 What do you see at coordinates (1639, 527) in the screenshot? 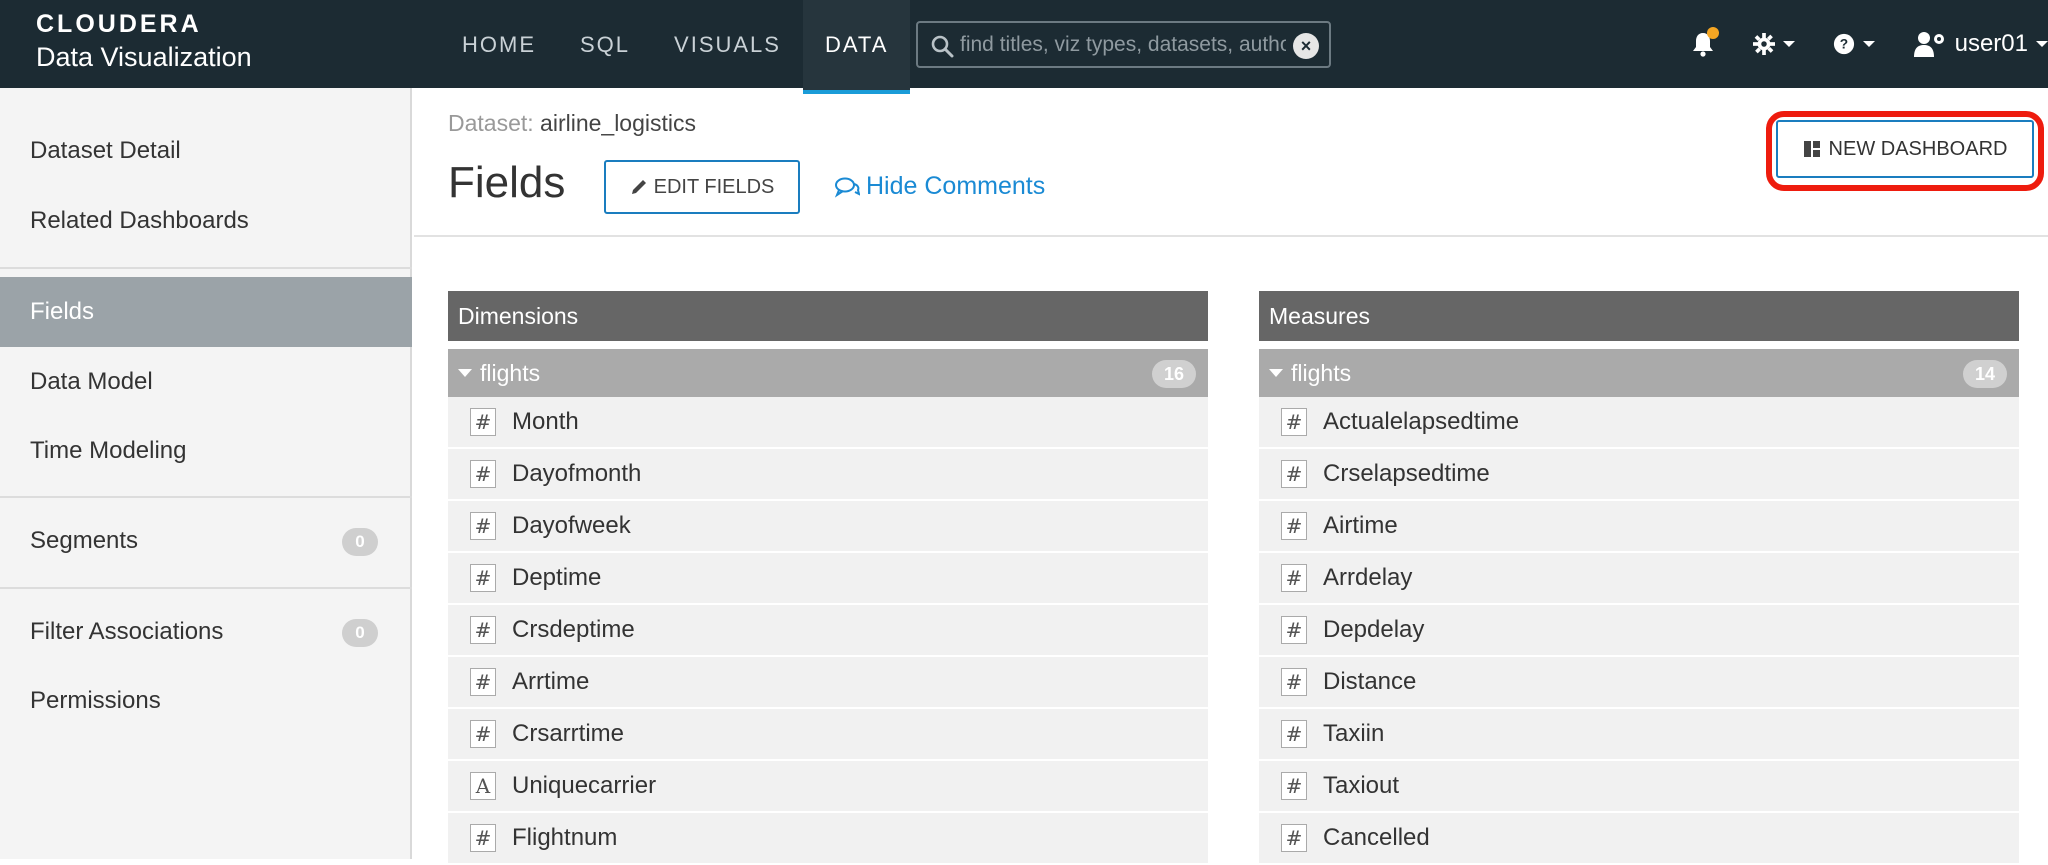
I see `field-row: # Airtime` at bounding box center [1639, 527].